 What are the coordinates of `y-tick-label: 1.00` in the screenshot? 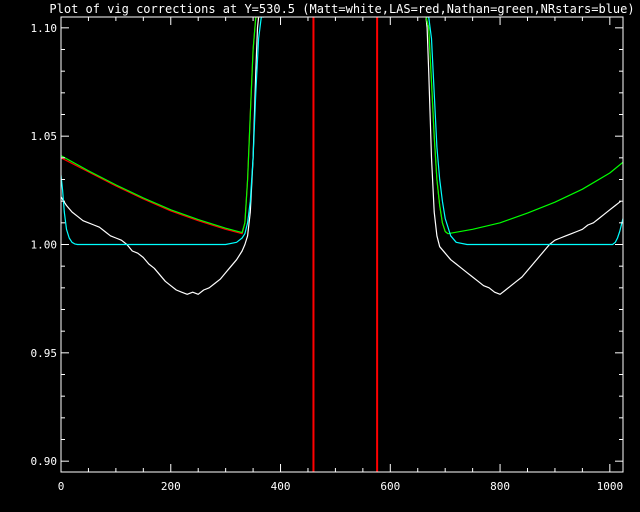 It's located at (44, 245).